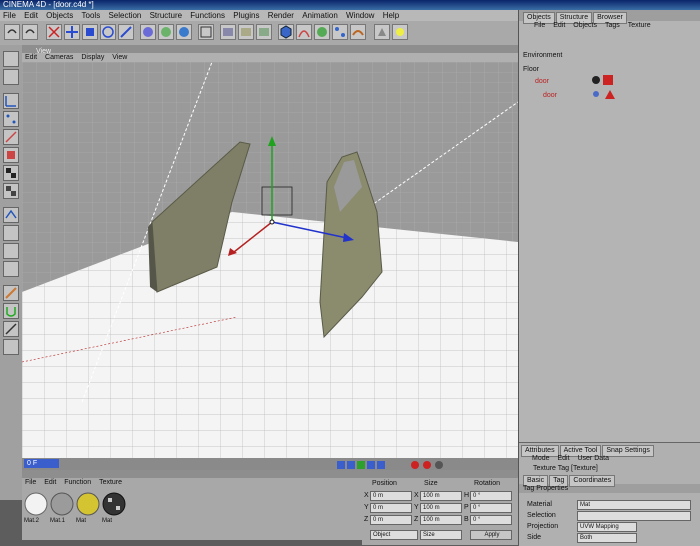  Describe the element at coordinates (11, 137) in the screenshot. I see `edges-mode-icon` at that location.